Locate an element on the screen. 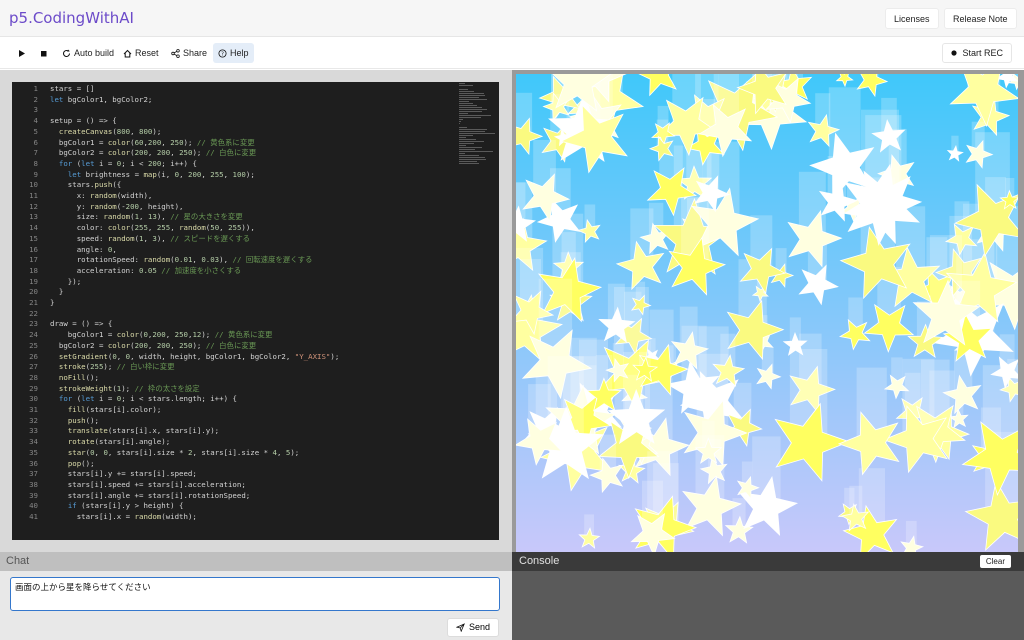 The width and height of the screenshot is (1024, 640). code-text: setup = () => { is located at coordinates (83, 121).